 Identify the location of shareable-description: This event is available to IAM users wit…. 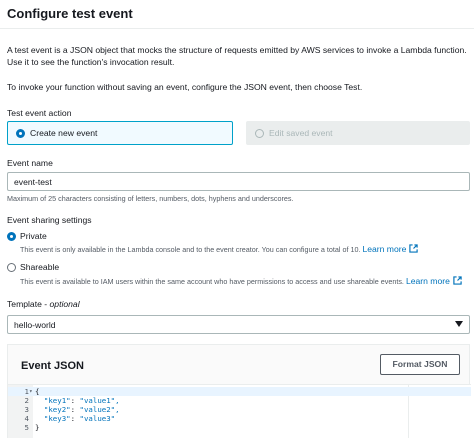
(241, 281).